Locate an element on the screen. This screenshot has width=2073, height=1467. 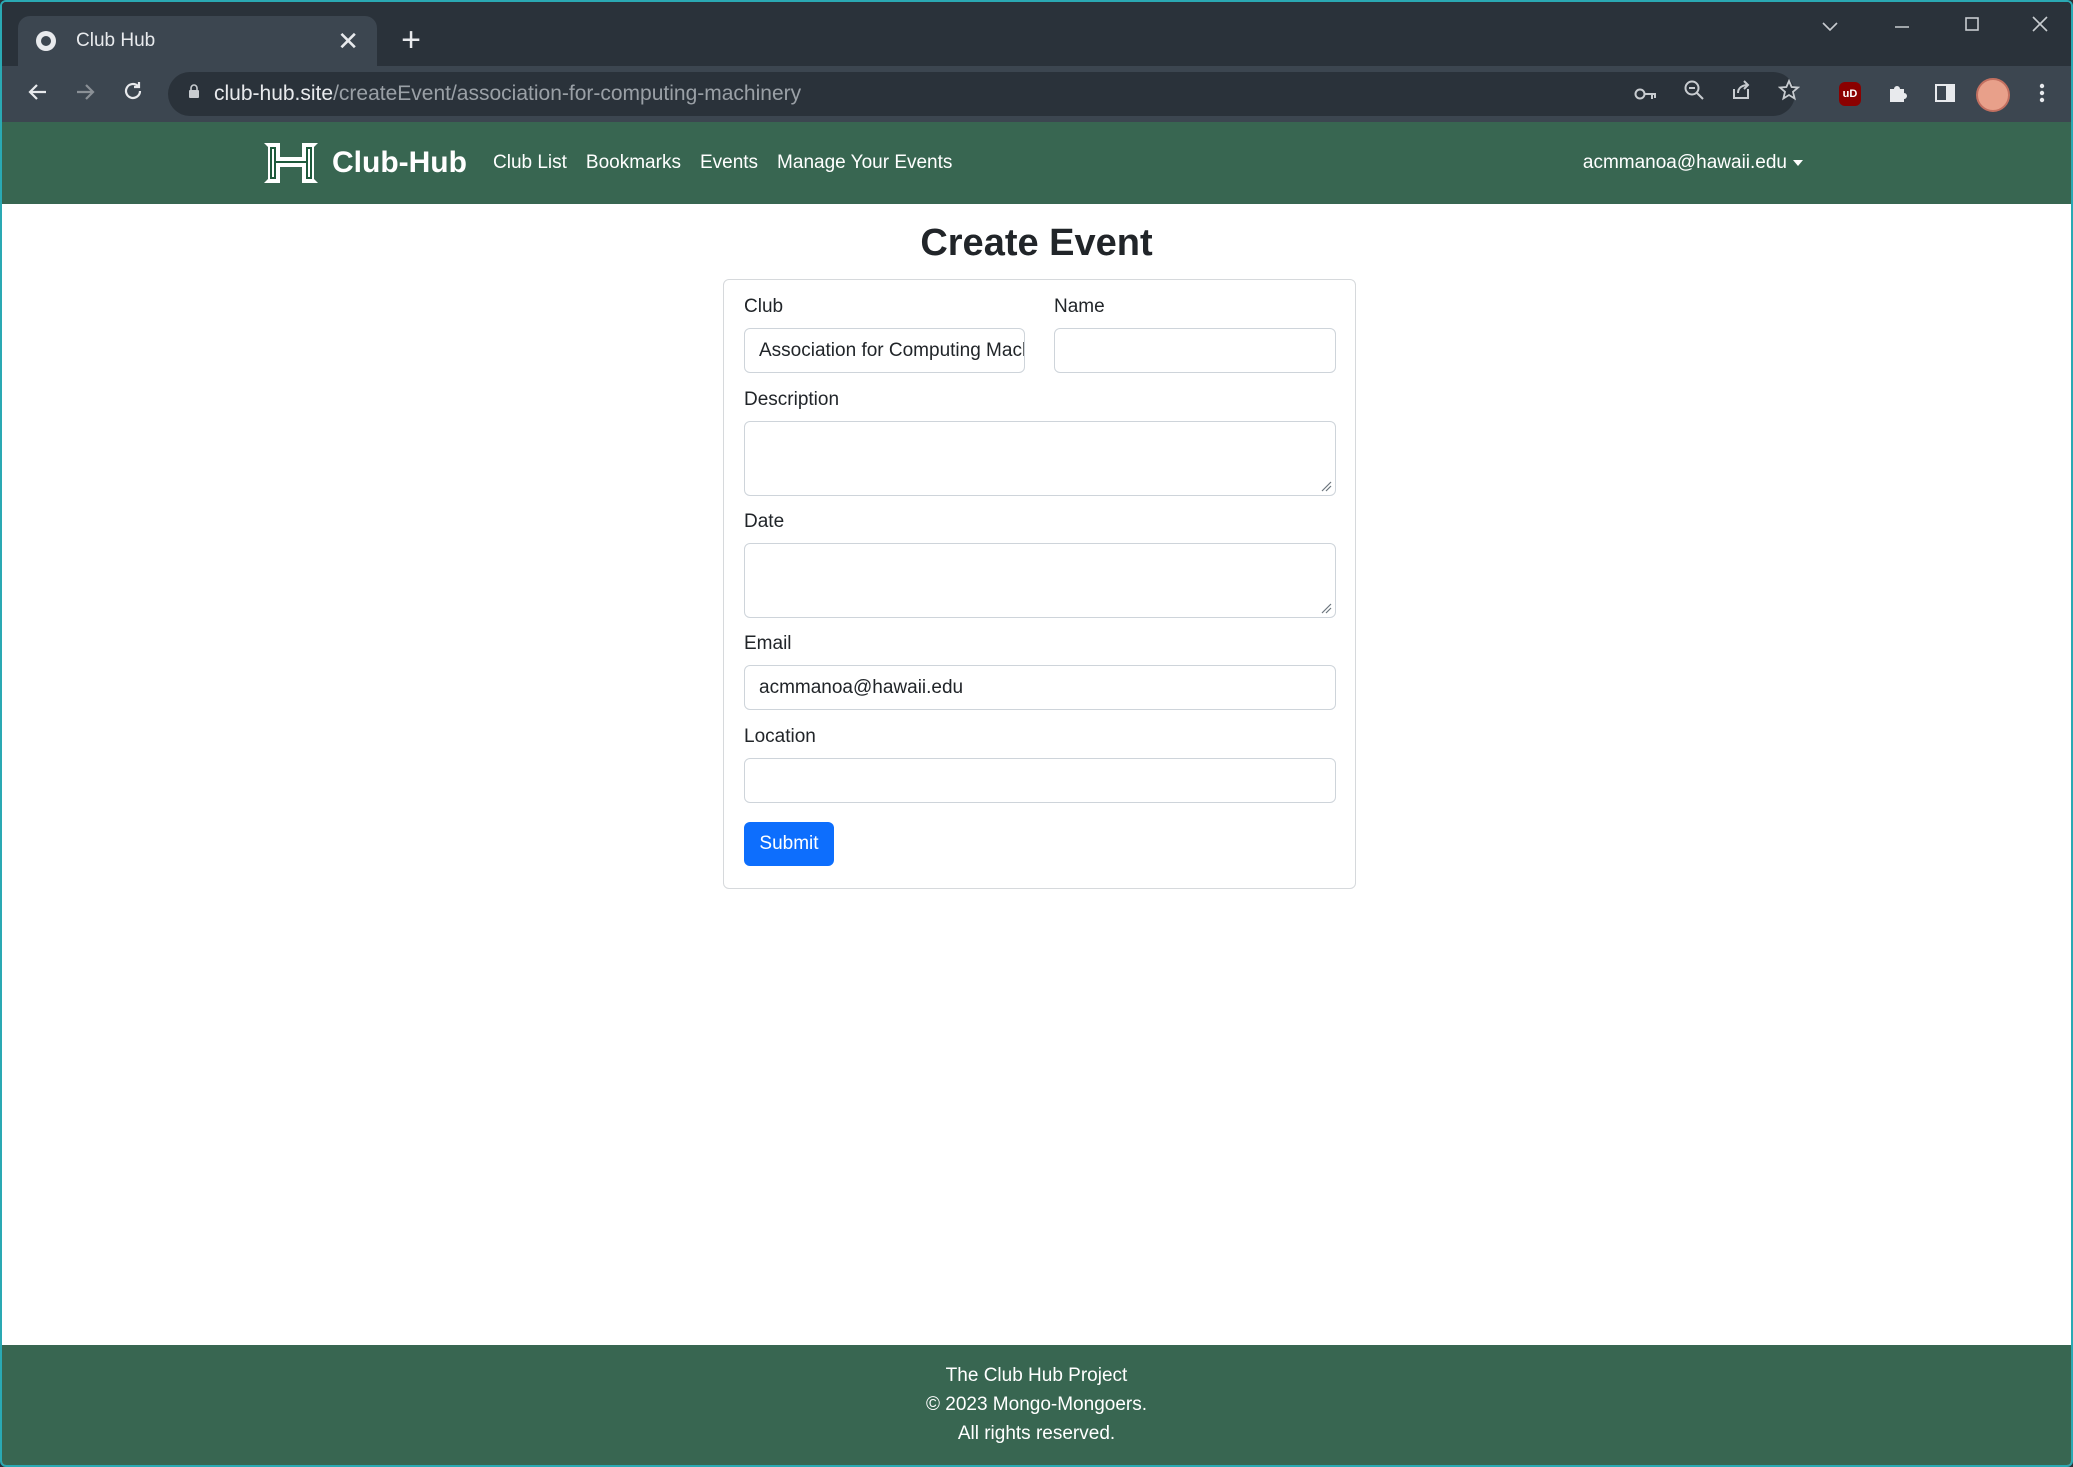
zoom-icon is located at coordinates (1694, 94).